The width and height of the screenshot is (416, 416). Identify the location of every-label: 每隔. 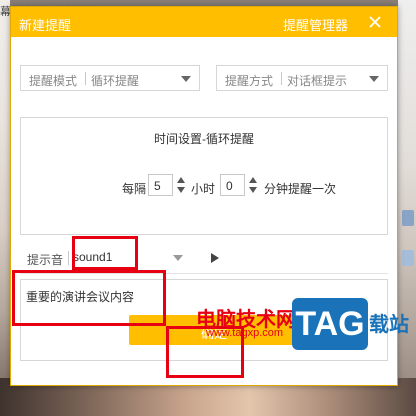
(134, 189).